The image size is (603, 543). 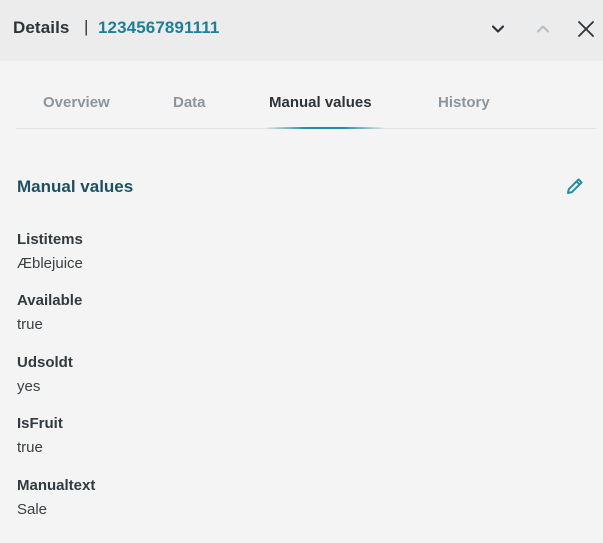 What do you see at coordinates (40, 423) in the screenshot?
I see `field-label: IsFruit` at bounding box center [40, 423].